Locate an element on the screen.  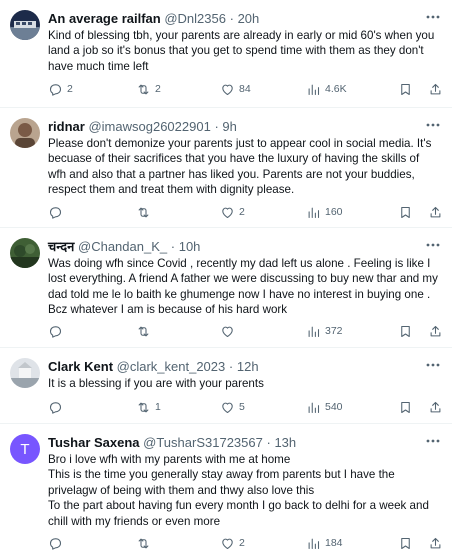
like-count: 84 is located at coordinates (245, 89).